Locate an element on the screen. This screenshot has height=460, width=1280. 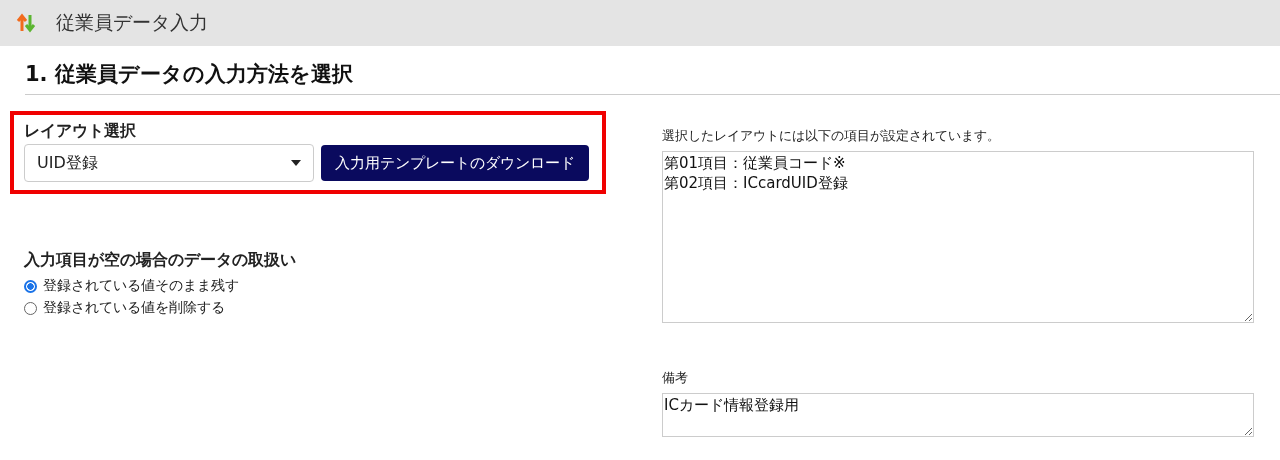
caret-icon is located at coordinates (296, 163).